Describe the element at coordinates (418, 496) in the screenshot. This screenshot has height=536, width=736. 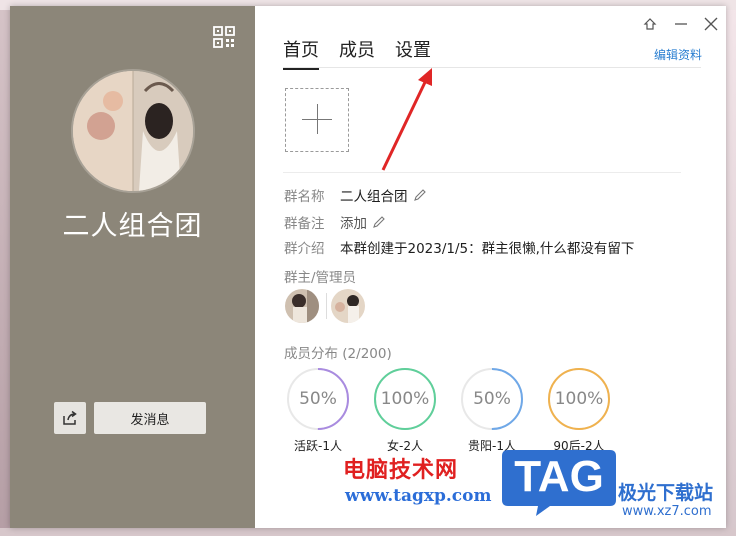
I see `watermark-url: www.tagxp.com` at that location.